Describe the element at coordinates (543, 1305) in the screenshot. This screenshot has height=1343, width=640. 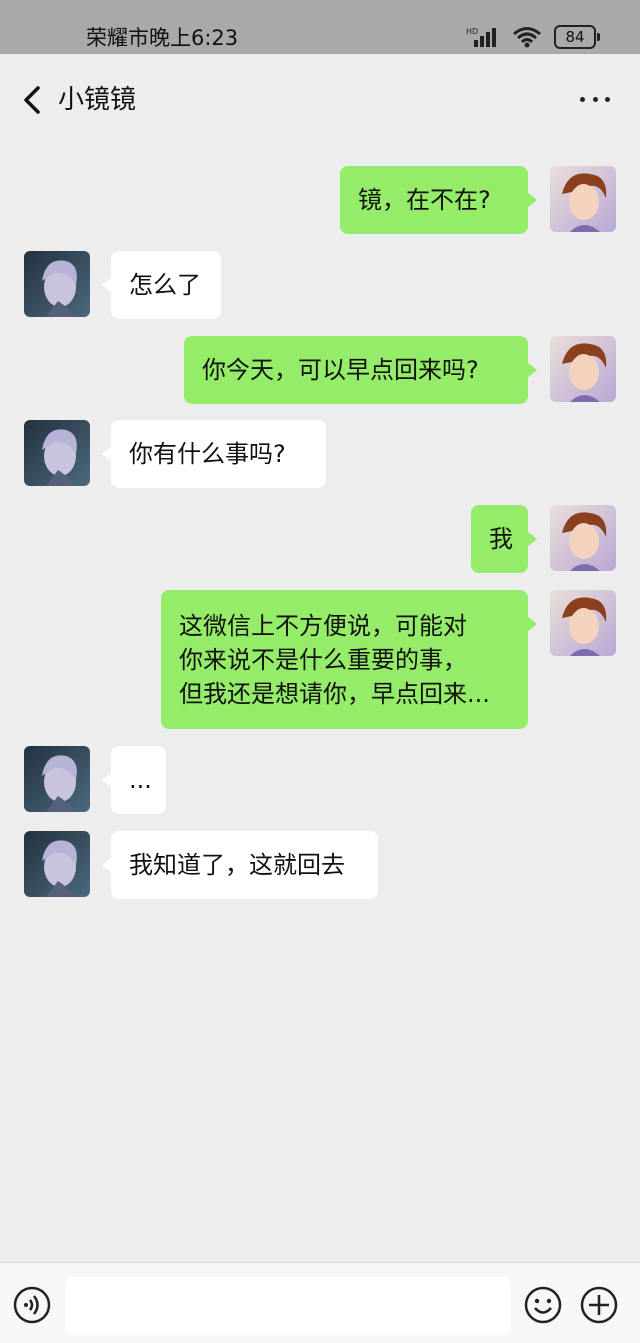
I see `emoji-icon` at that location.